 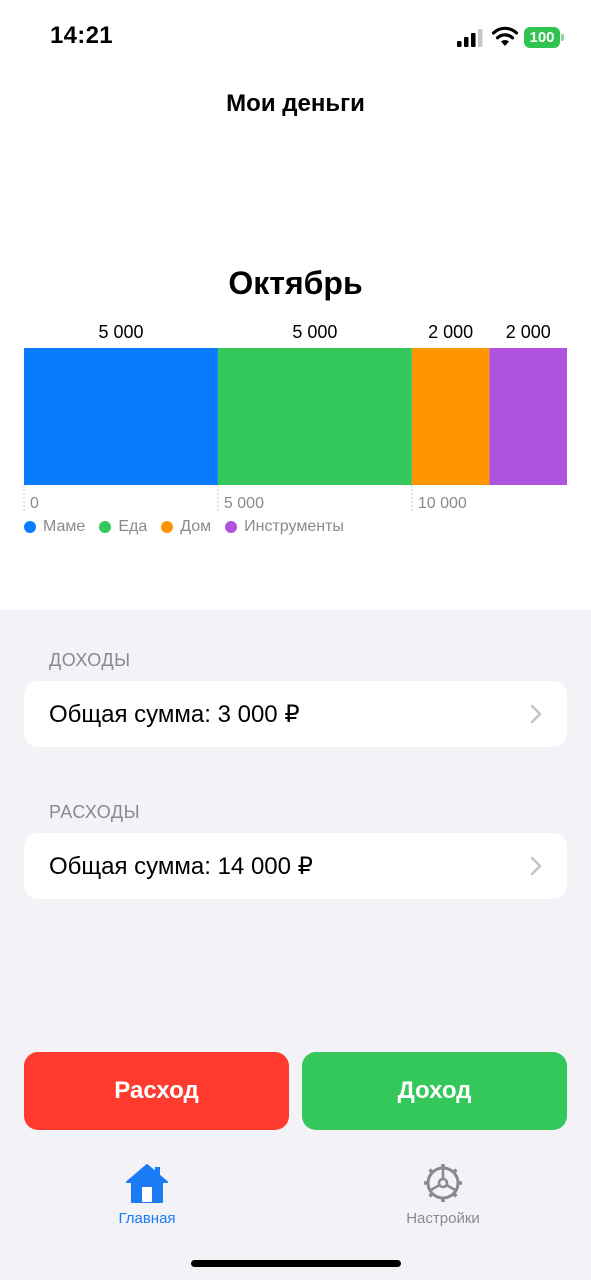 I want to click on house-icon, so click(x=147, y=1183).